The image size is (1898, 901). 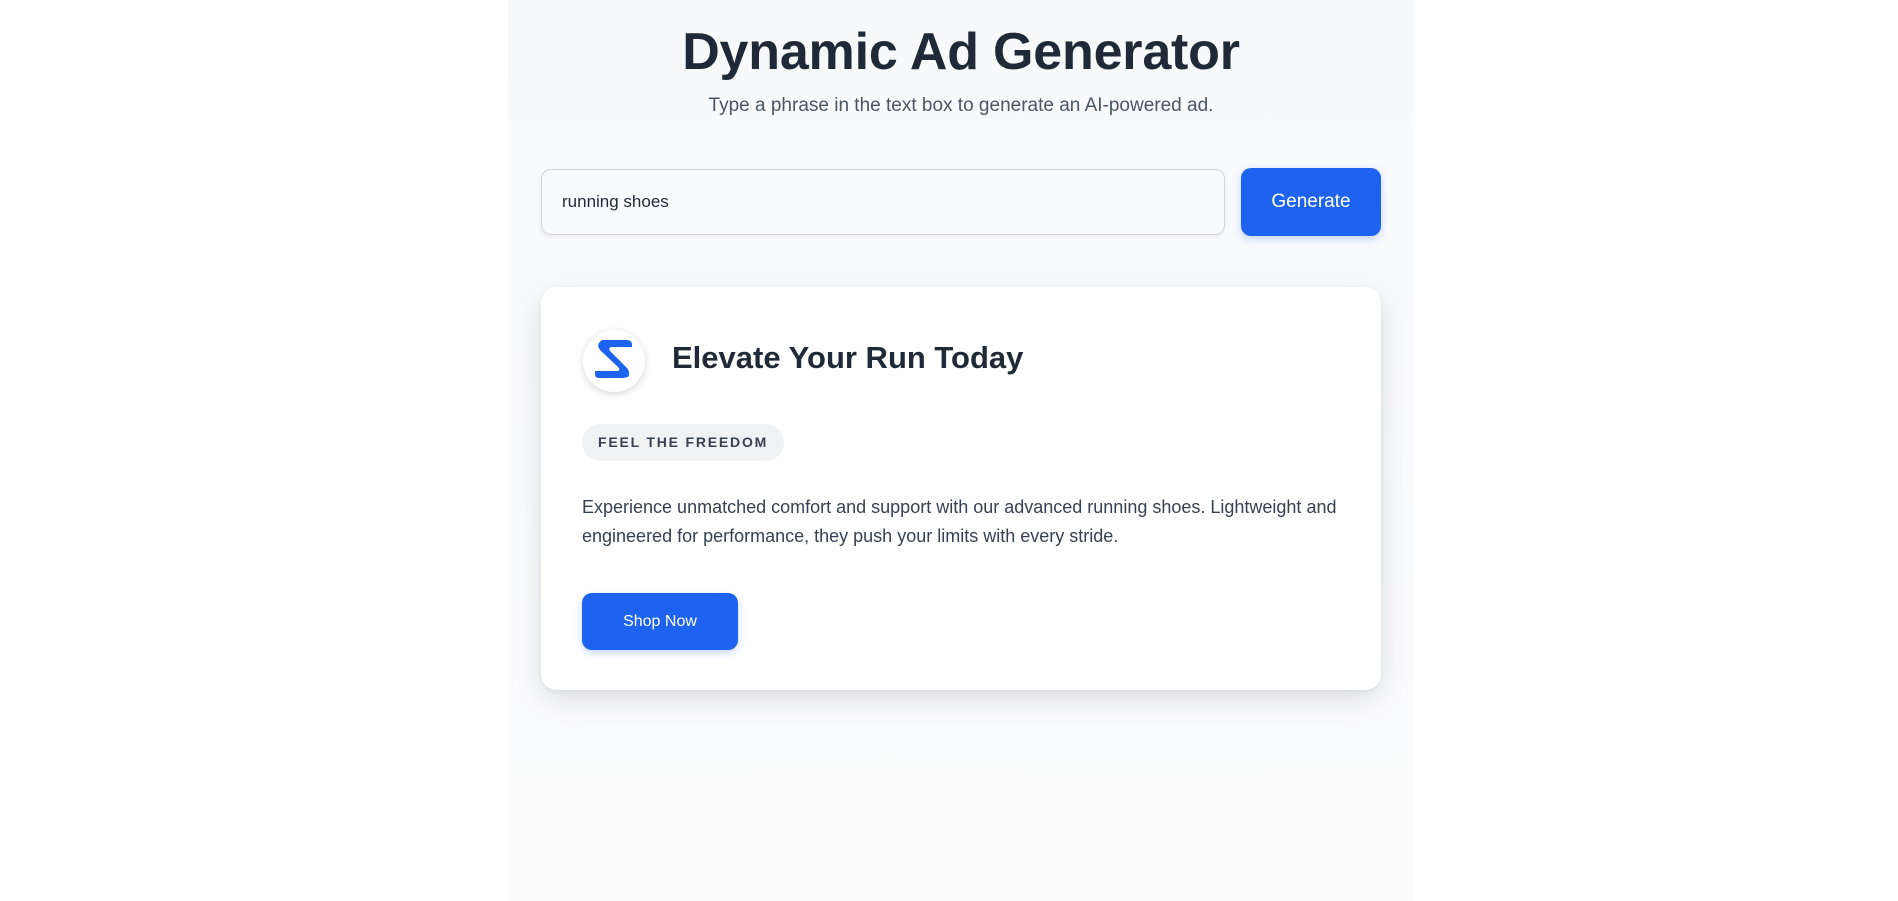 What do you see at coordinates (683, 442) in the screenshot?
I see `ad-tagline-badge: FEEL THE FREEDOM` at bounding box center [683, 442].